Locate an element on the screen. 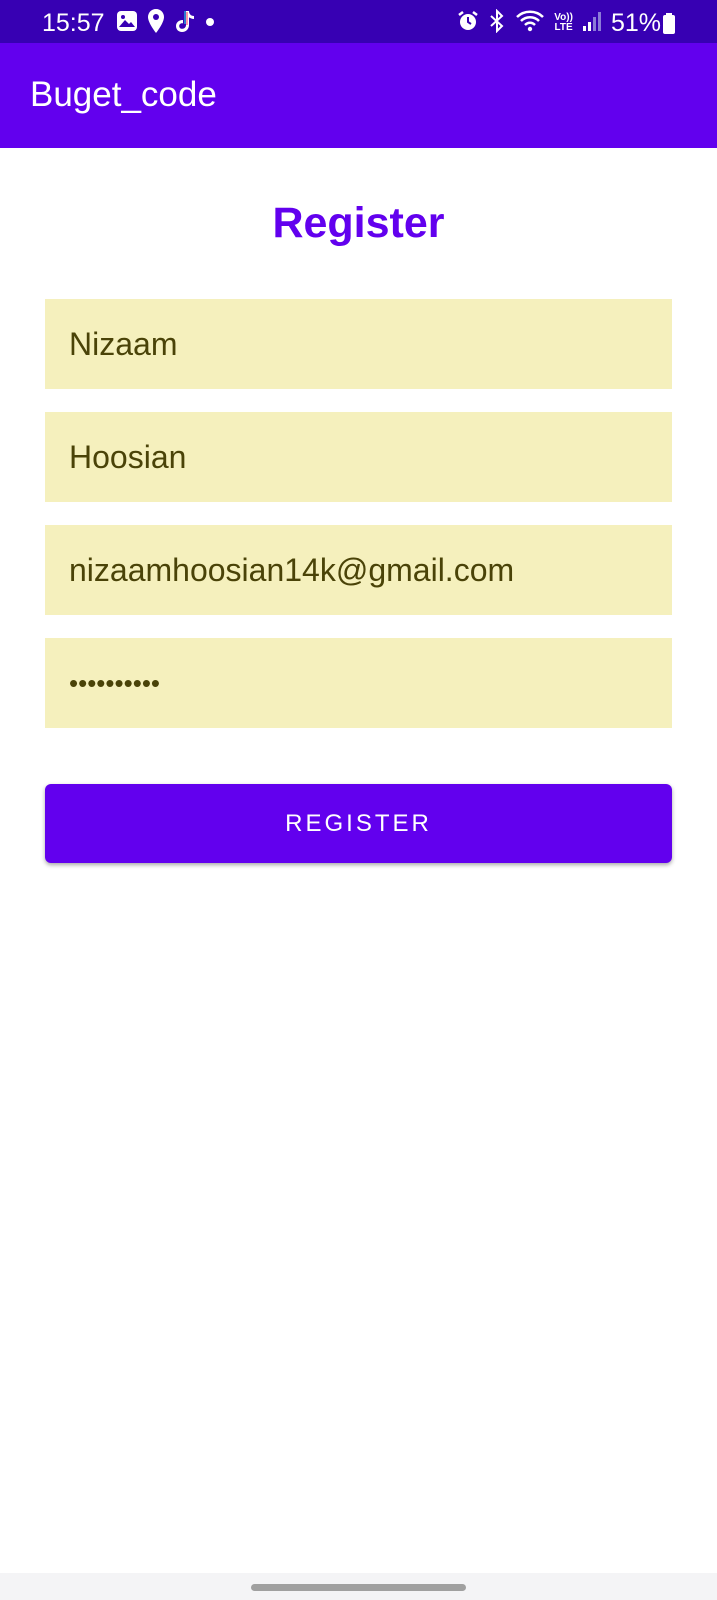 This screenshot has width=717, height=1600. email-field: nizaamhoosian14k@gmail.com is located at coordinates (358, 570).